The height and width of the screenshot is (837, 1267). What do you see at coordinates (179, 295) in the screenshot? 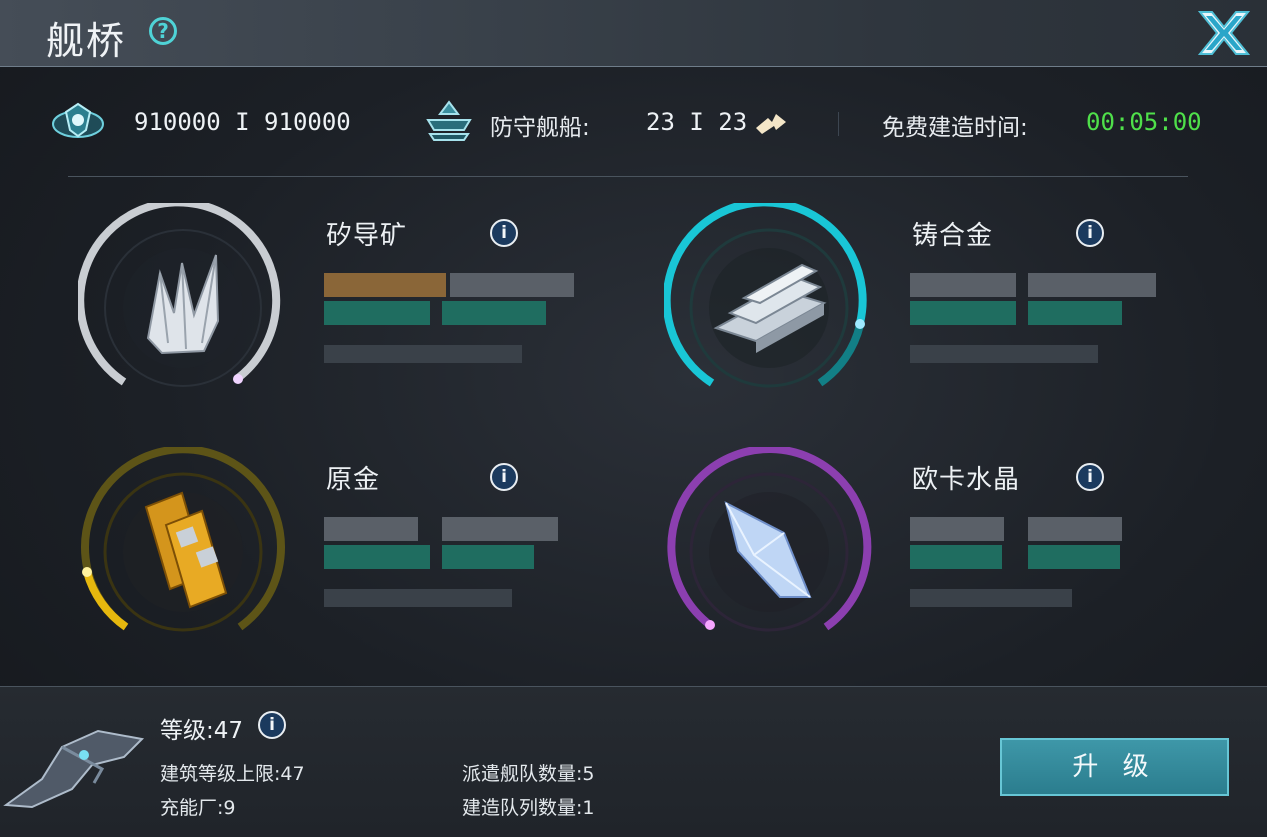
I see `ore-progress-ring` at bounding box center [179, 295].